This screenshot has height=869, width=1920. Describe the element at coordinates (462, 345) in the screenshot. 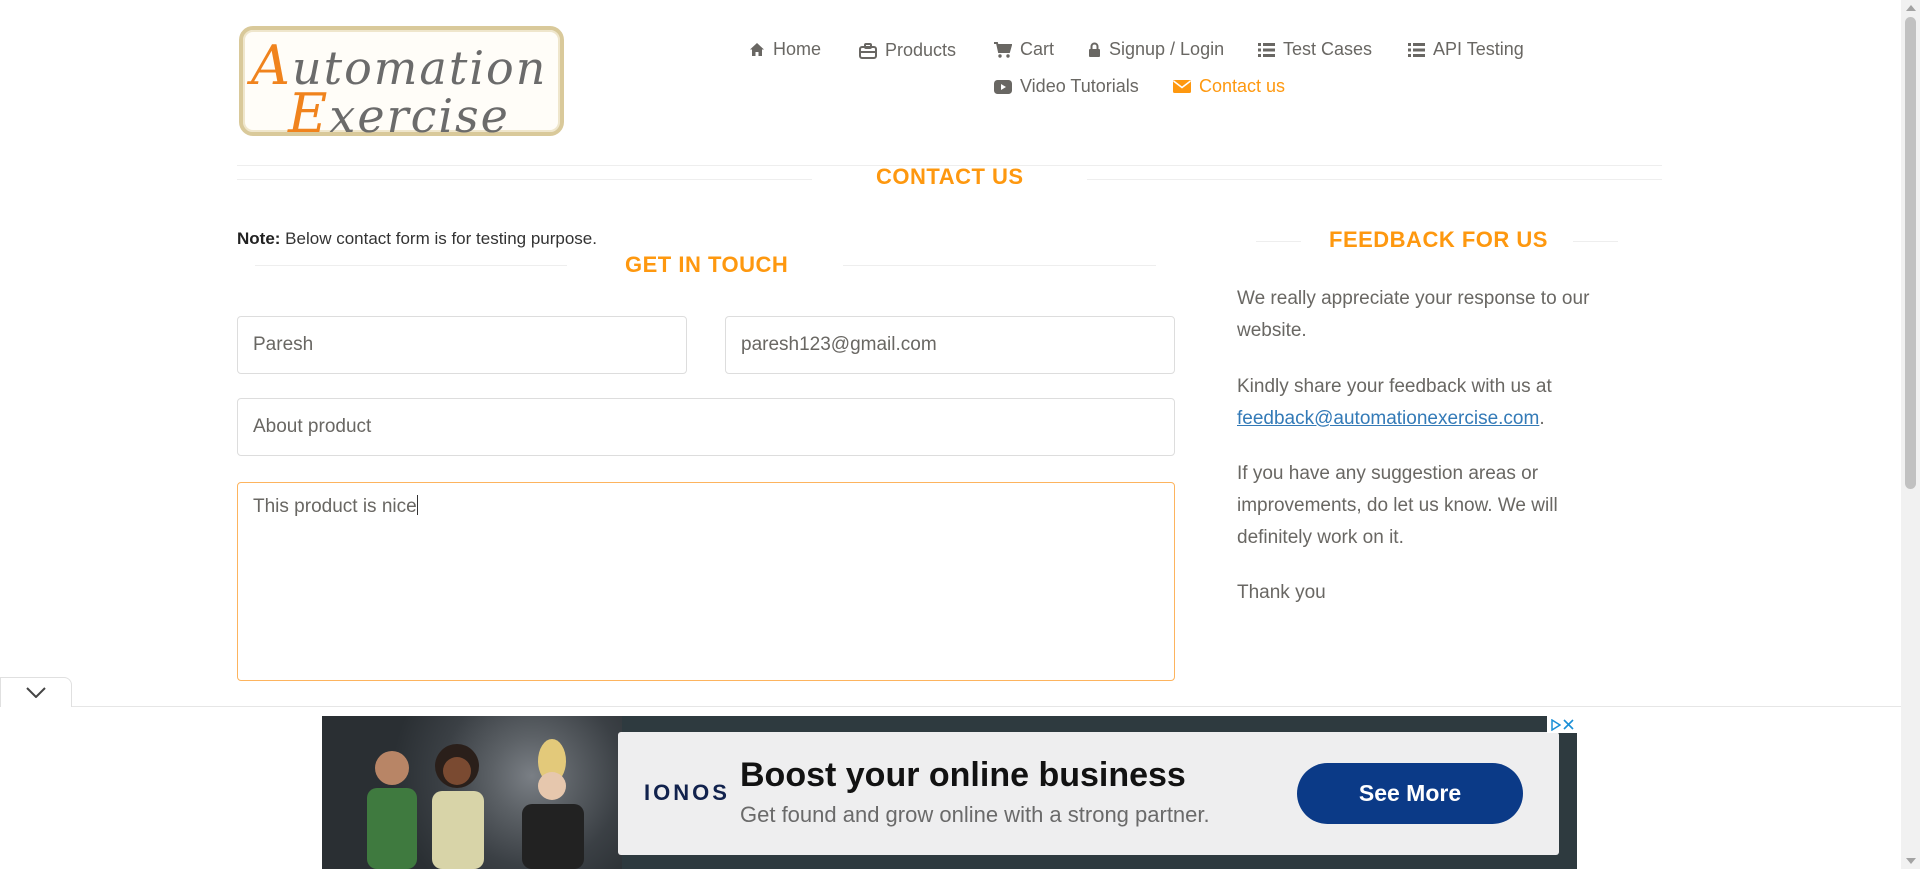

I see `name-input` at that location.